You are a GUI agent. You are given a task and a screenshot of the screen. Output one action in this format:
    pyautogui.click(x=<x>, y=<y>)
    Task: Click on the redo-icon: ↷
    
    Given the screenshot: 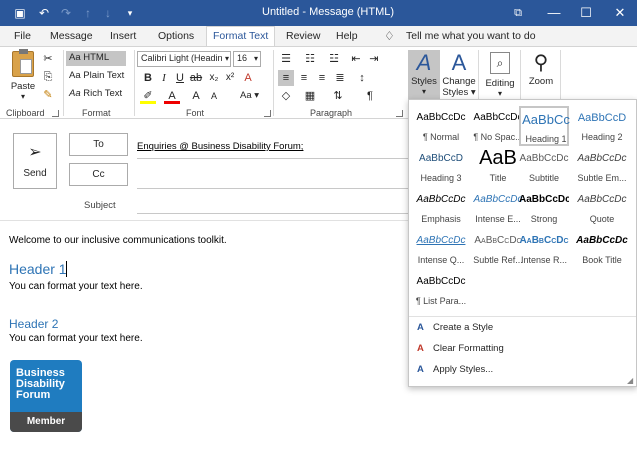 What is the action you would take?
    pyautogui.click(x=66, y=13)
    